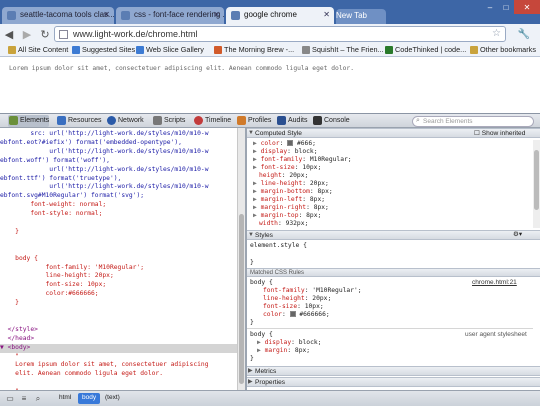 The height and width of the screenshot is (406, 540). I want to click on breadcrumb-html: html, so click(65, 398).